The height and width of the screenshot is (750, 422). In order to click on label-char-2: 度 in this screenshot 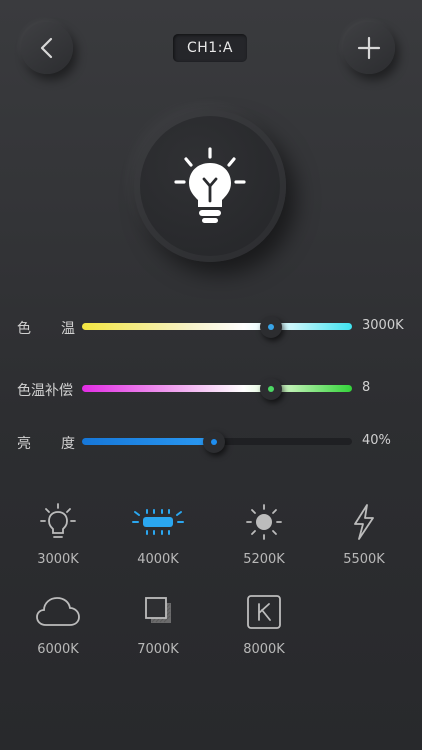, I will do `click(68, 444)`.